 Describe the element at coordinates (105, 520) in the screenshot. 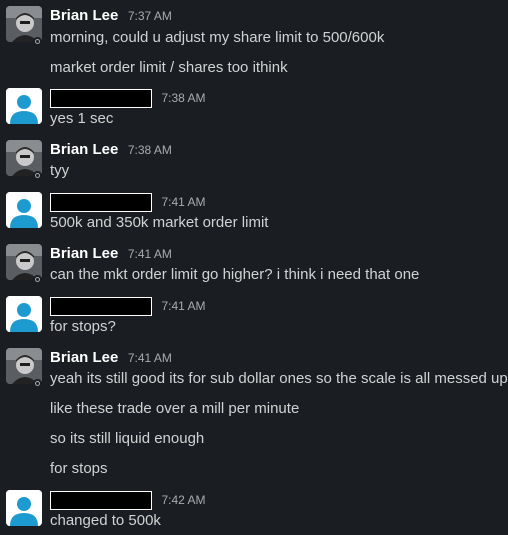

I see `message-text: changed to 500k` at that location.